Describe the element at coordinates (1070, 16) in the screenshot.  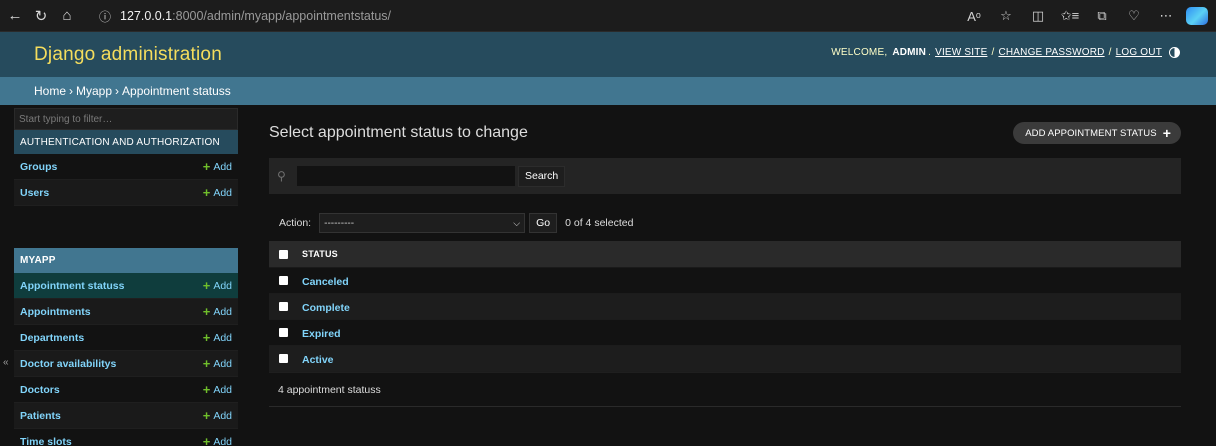
I see `favorites-list-icon: ✩≡` at that location.